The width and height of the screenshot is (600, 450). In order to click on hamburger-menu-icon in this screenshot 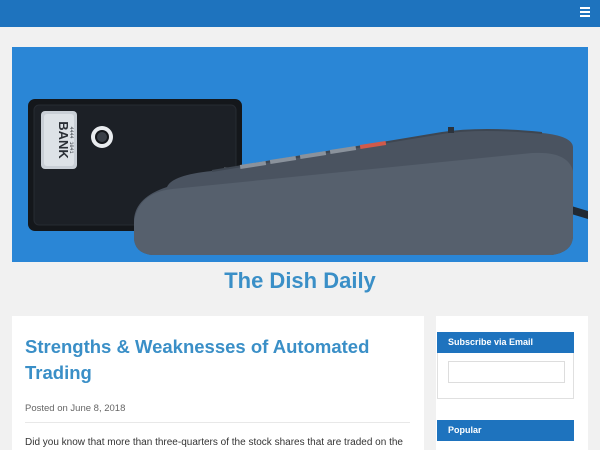, I will do `click(586, 12)`.